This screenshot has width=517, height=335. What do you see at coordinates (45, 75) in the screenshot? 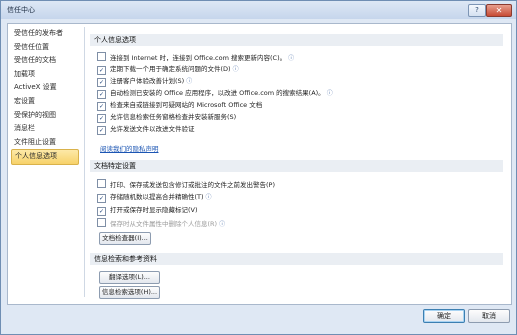
I see `sidebar-item-addins: 加载项` at bounding box center [45, 75].